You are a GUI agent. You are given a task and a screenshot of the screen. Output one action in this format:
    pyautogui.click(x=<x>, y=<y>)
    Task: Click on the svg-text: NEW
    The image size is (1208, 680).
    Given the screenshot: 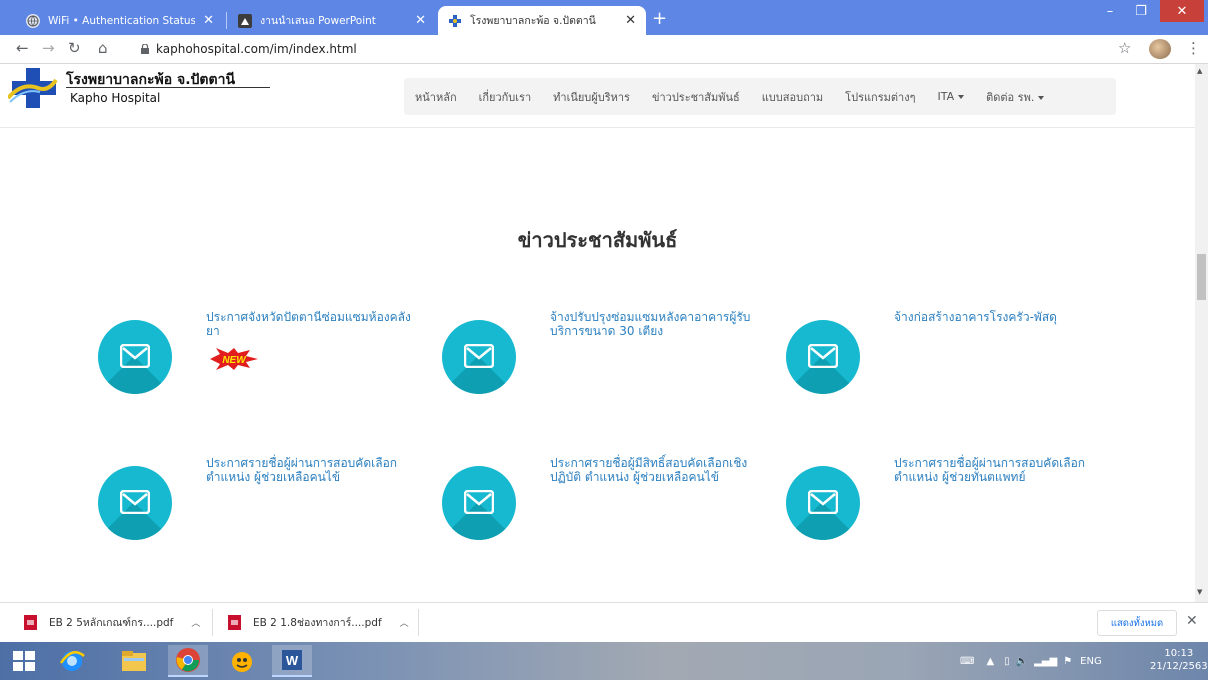 What is the action you would take?
    pyautogui.click(x=234, y=360)
    